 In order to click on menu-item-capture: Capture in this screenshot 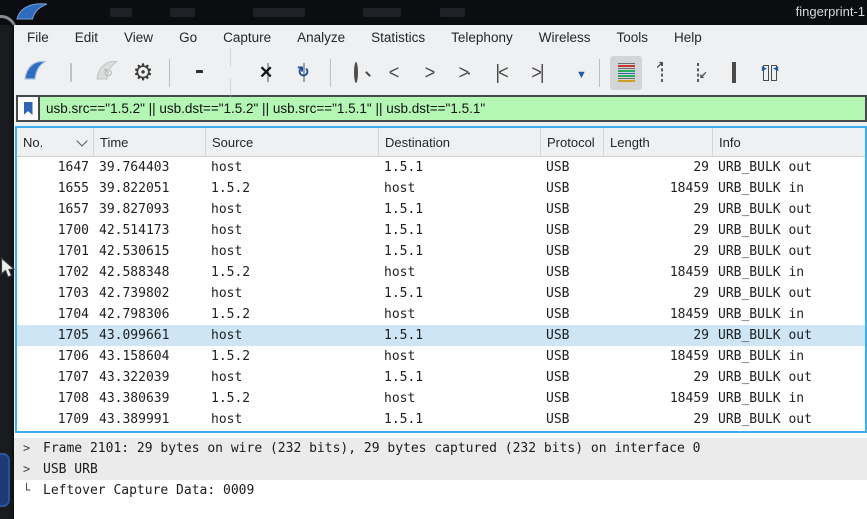, I will do `click(247, 37)`.